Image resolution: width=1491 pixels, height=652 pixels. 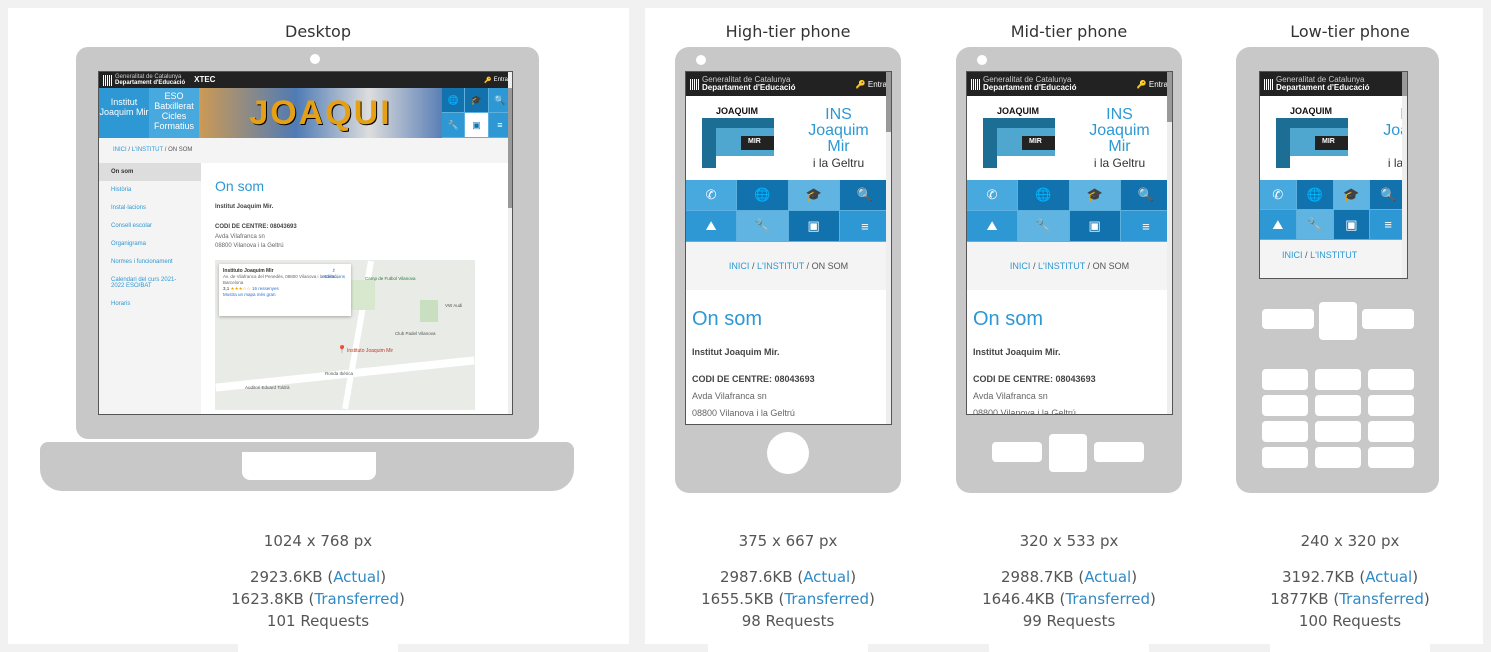 What do you see at coordinates (333, 274) in the screenshot?
I see `directions-link: ⮥ Indicacions` at bounding box center [333, 274].